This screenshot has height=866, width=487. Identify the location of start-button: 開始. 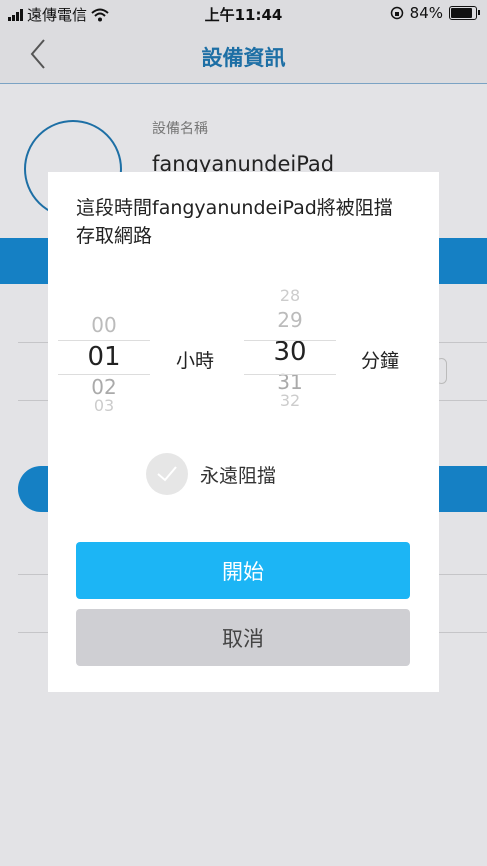
(243, 570).